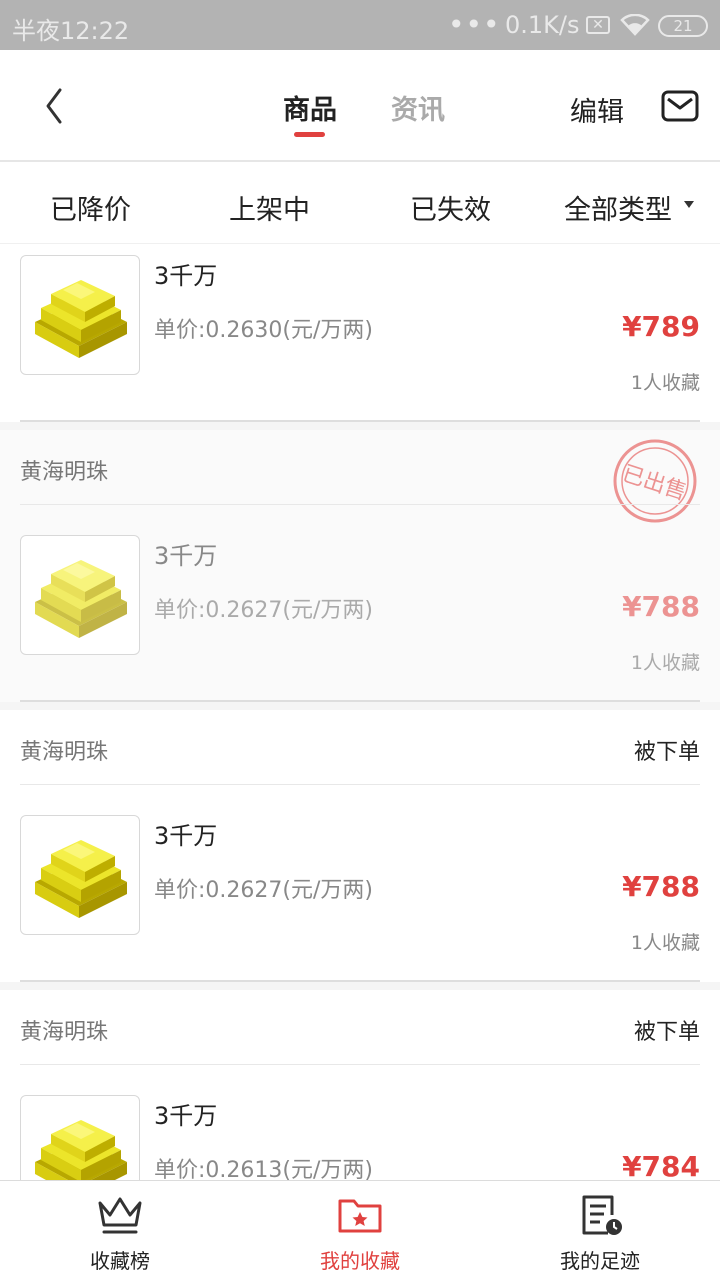 This screenshot has height=1280, width=720. What do you see at coordinates (90, 207) in the screenshot?
I see `filter-price-dropped: 已降价` at bounding box center [90, 207].